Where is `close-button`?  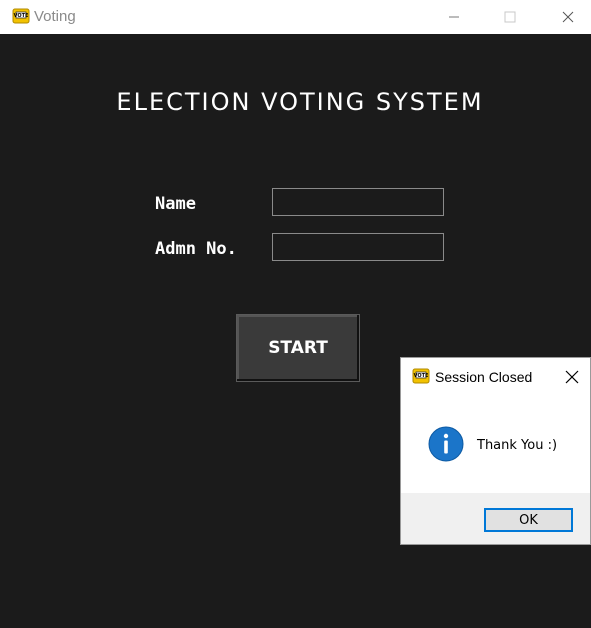 close-button is located at coordinates (568, 17).